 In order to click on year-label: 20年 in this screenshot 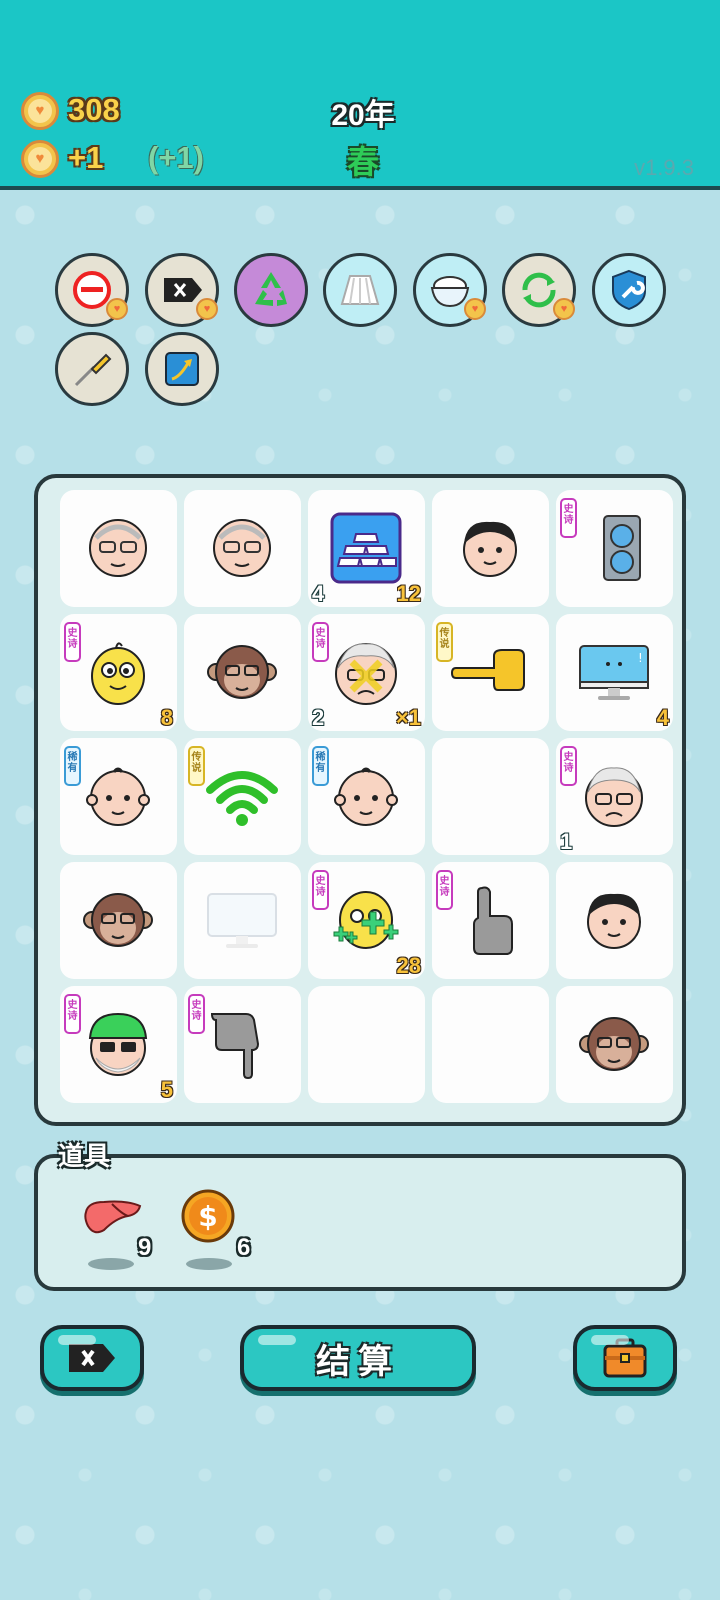, I will do `click(363, 115)`.